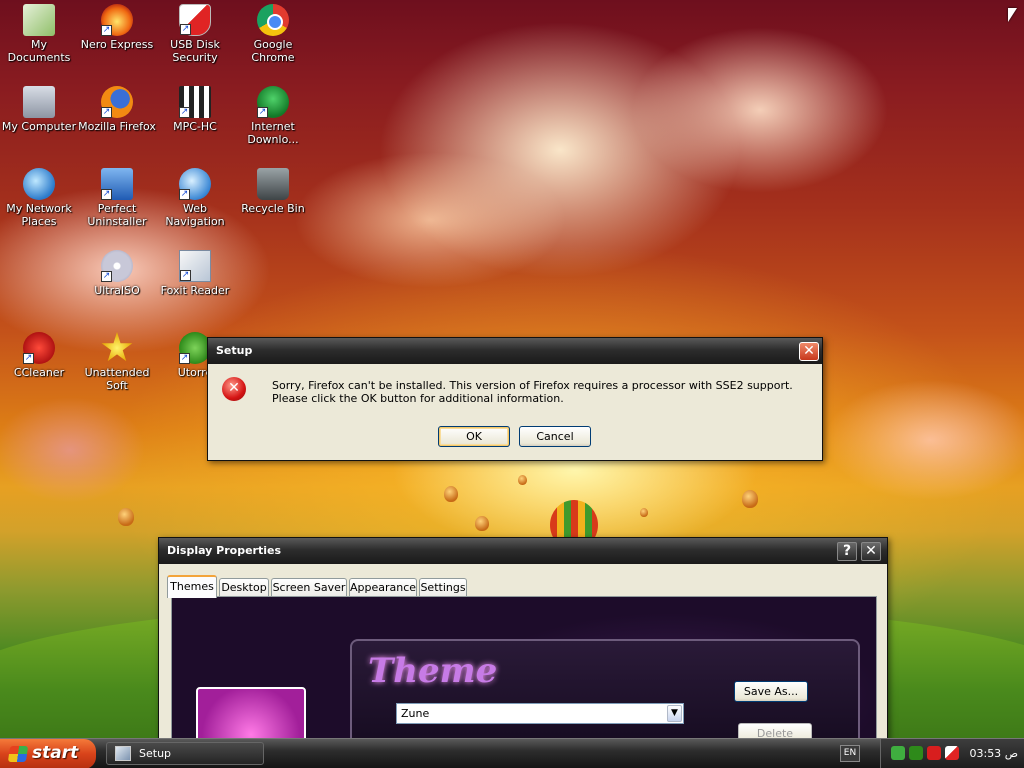  I want to click on disc-icon: ↗, so click(117, 266).